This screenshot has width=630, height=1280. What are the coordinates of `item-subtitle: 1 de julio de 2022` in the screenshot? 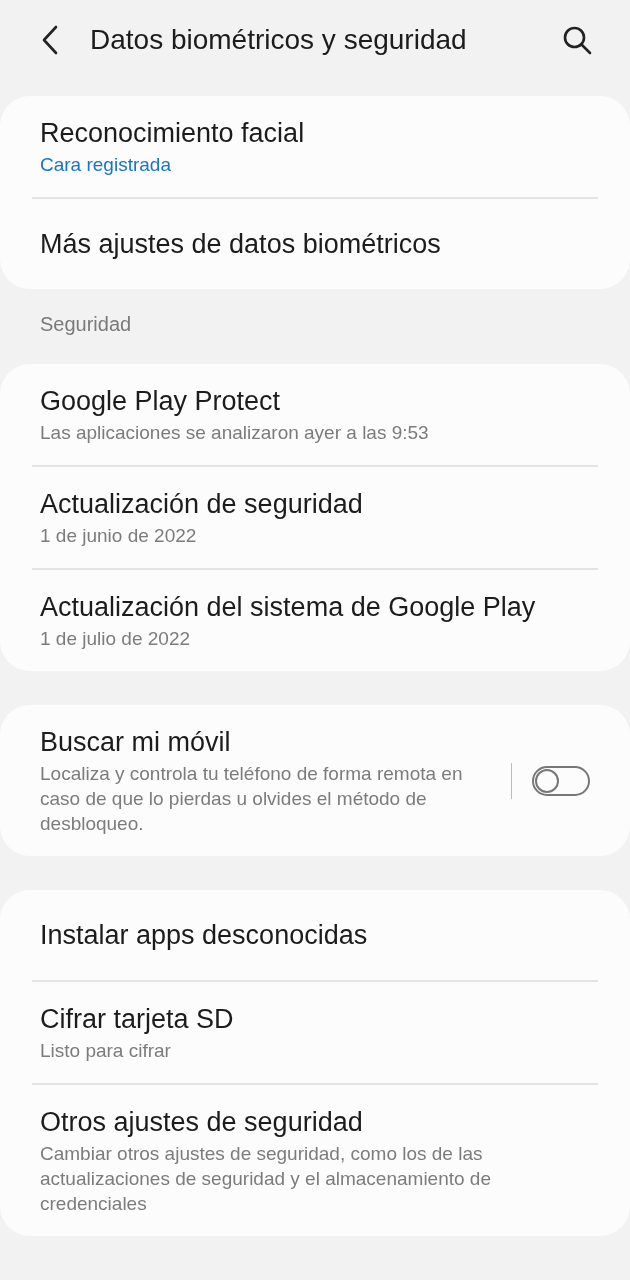 It's located at (115, 639).